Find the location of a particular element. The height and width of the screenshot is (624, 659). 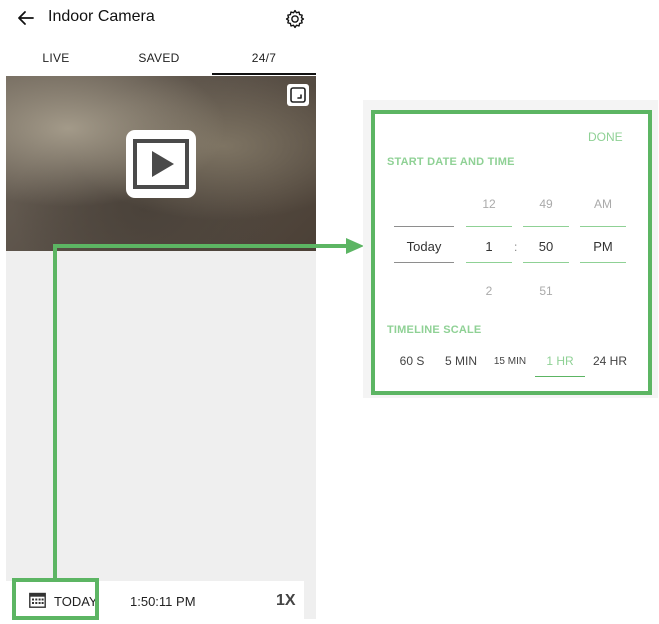

back-arrow-icon is located at coordinates (26, 18).